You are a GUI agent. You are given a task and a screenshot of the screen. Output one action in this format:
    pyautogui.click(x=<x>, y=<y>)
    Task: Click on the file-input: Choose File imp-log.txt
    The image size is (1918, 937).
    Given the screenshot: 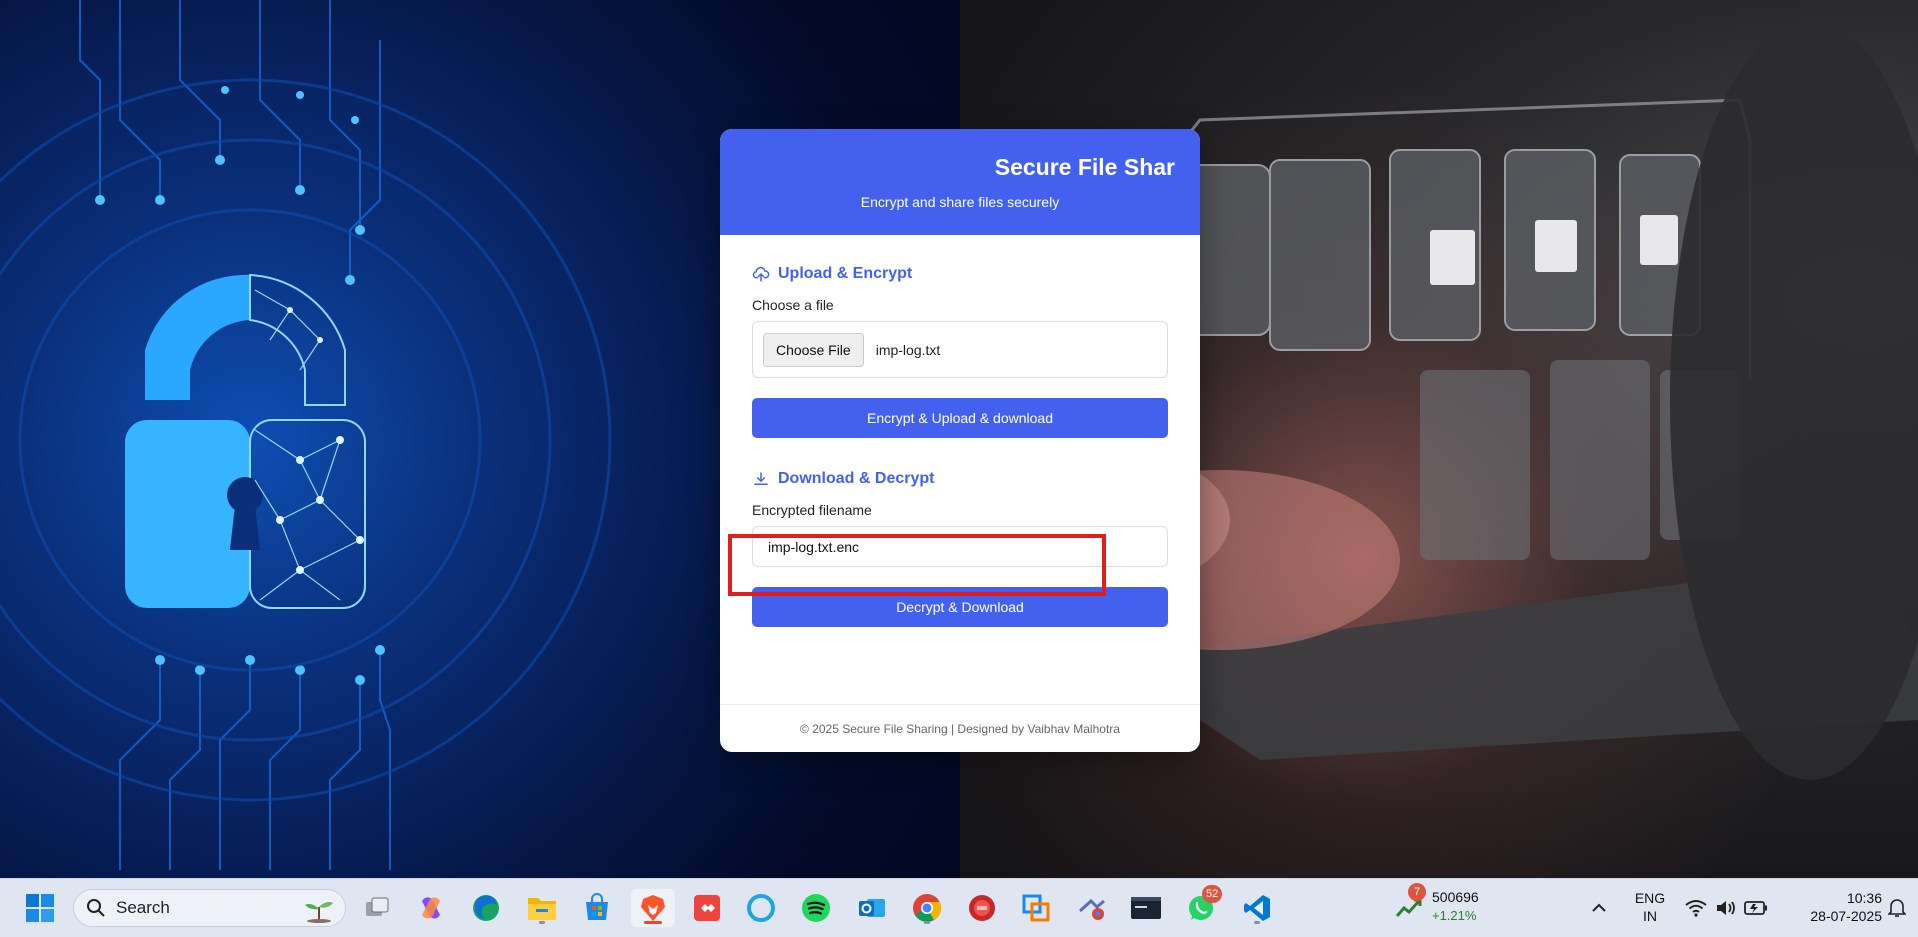 What is the action you would take?
    pyautogui.click(x=960, y=349)
    